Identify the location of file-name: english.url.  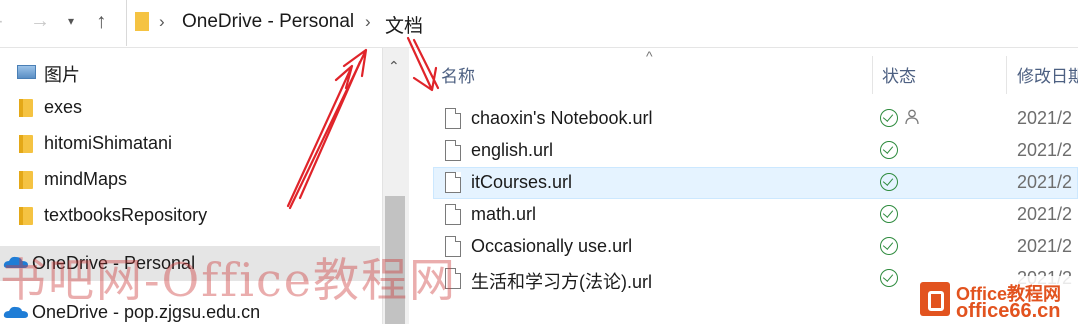
(512, 150).